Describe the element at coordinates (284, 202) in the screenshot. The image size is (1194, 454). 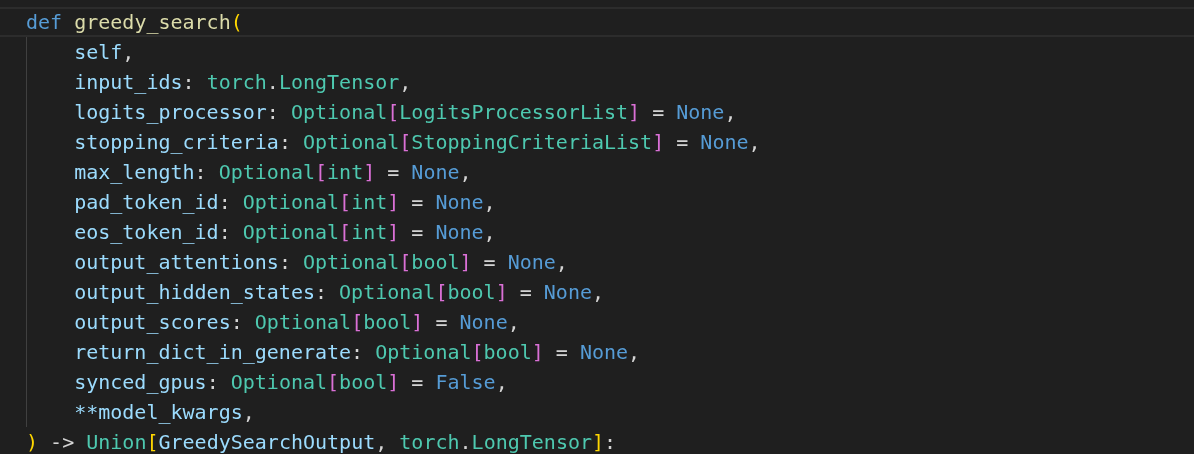
I see `code-line: pad_token_id: Optional[int] = None,` at that location.